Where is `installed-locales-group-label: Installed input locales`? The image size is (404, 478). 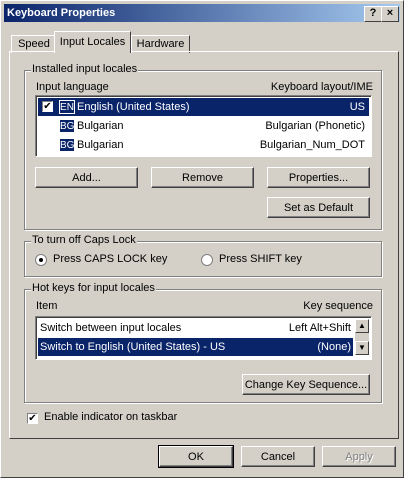 installed-locales-group-label: Installed input locales is located at coordinates (85, 69).